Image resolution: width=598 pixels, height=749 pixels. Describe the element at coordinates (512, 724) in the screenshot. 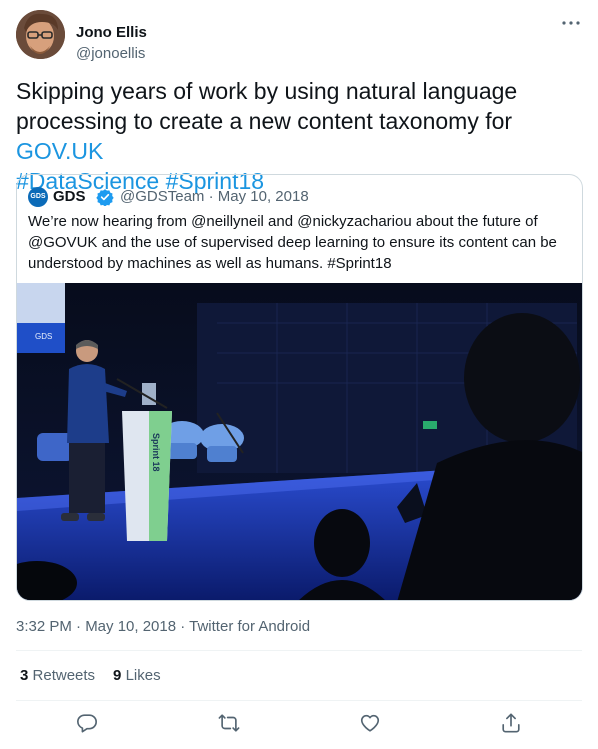

I see `share-icon` at that location.